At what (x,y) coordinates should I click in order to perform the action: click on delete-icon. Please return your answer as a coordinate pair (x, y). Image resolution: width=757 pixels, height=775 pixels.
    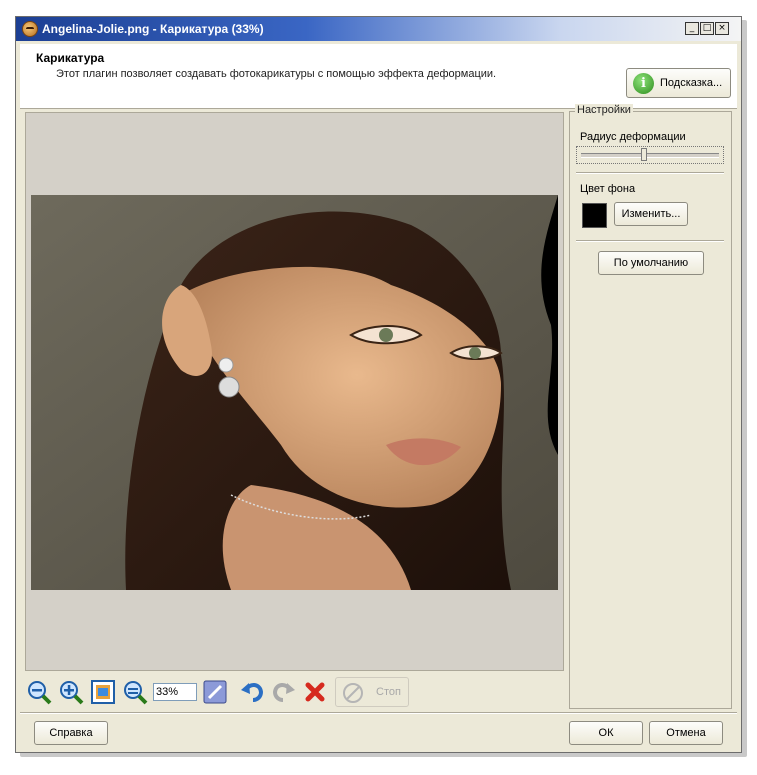
    Looking at the image, I should click on (315, 692).